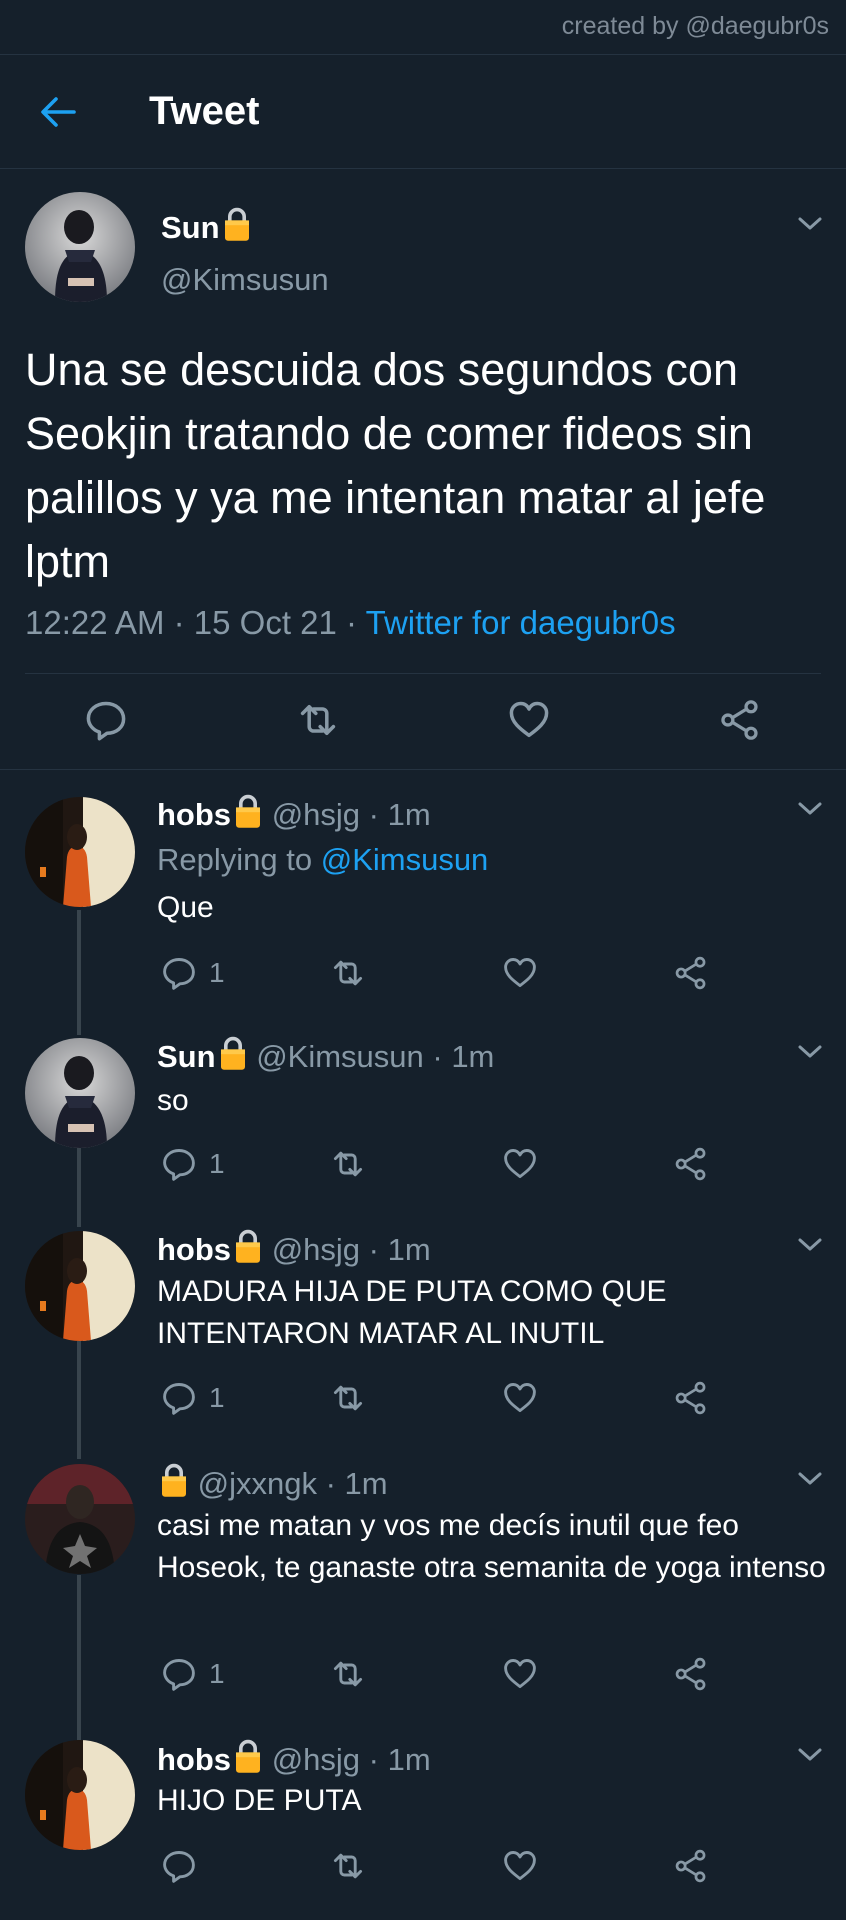 The height and width of the screenshot is (1920, 846). I want to click on author-handle-time: @jxxngk · 1m, so click(292, 1483).